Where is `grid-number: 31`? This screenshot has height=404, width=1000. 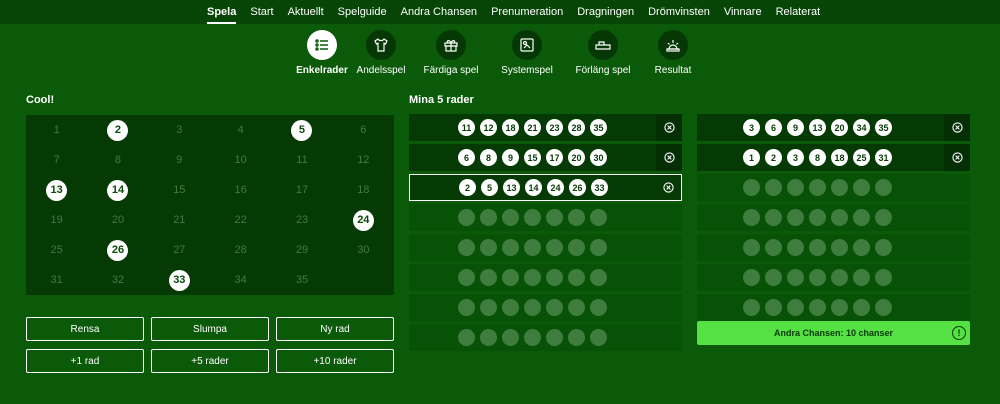
grid-number: 31 is located at coordinates (56, 280).